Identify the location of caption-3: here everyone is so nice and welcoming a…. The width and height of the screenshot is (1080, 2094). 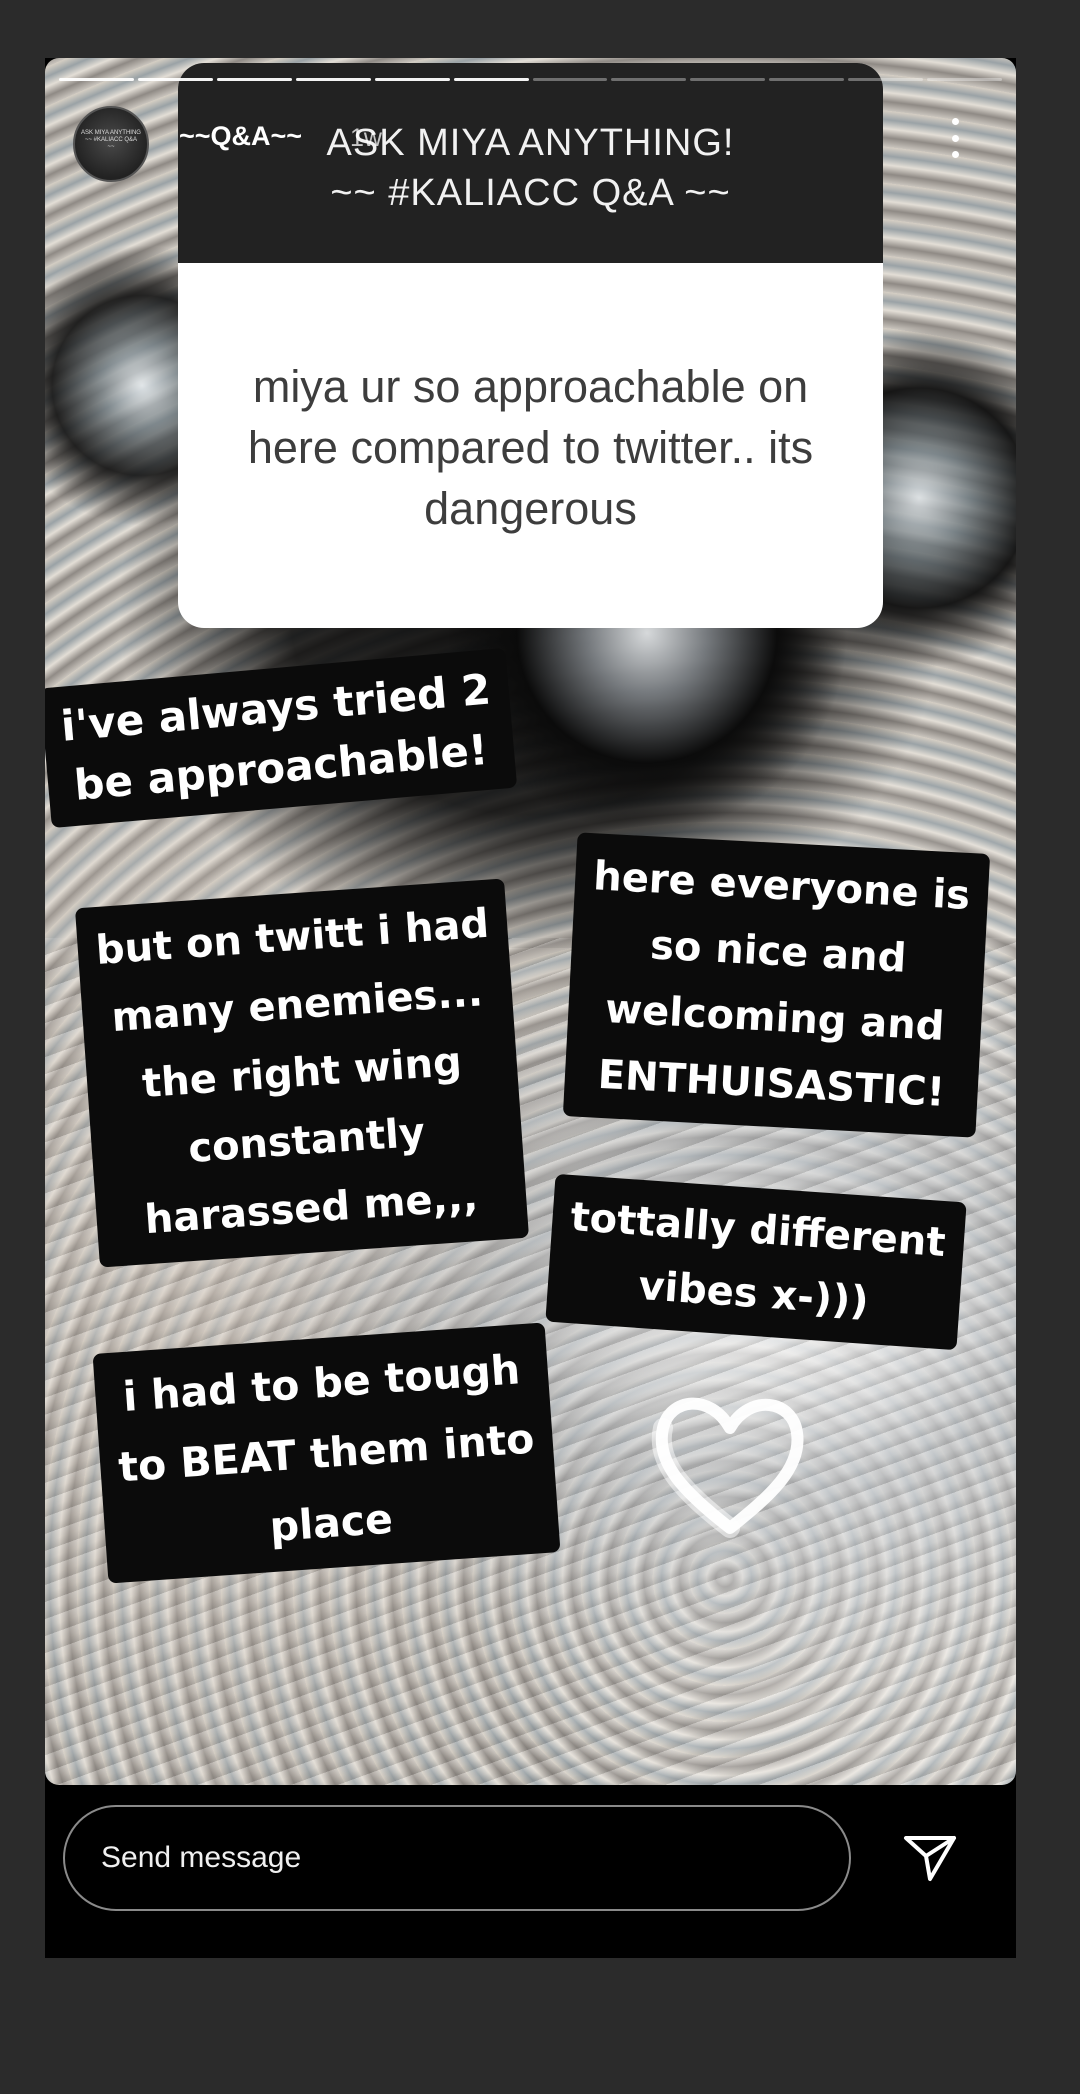
(776, 985).